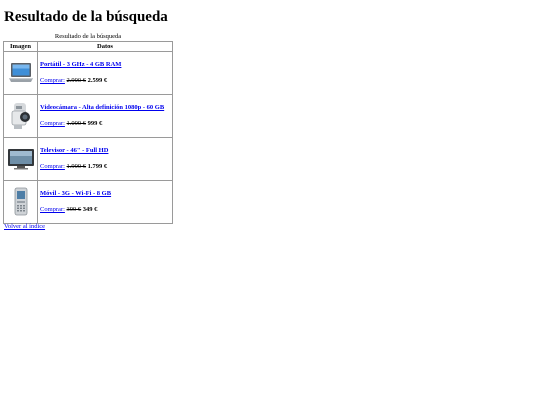  What do you see at coordinates (74, 209) in the screenshot?
I see `old-price: 399 €` at bounding box center [74, 209].